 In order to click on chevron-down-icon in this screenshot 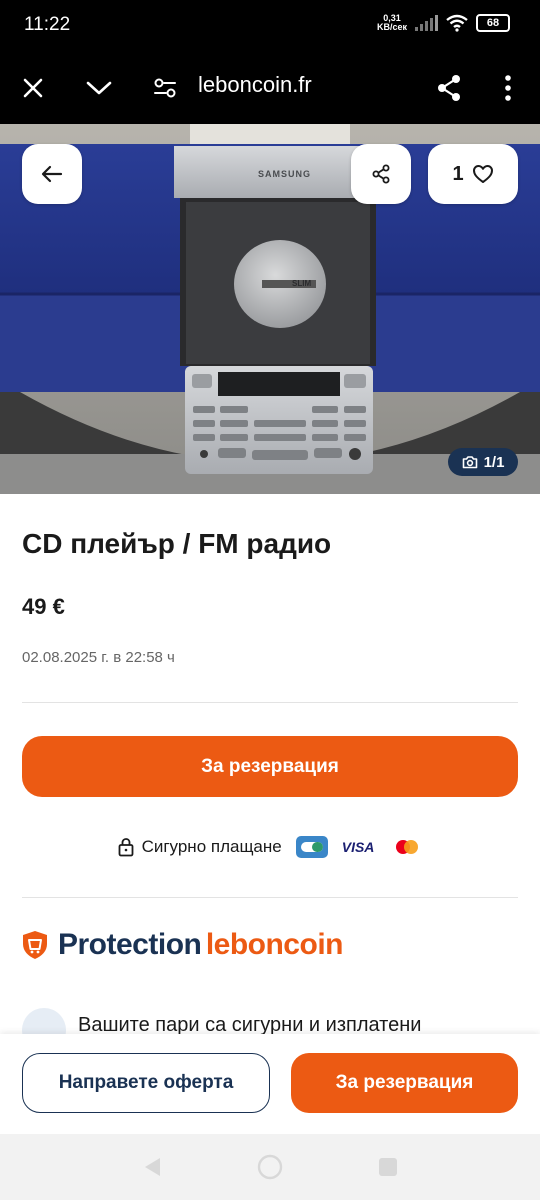, I will do `click(99, 88)`.